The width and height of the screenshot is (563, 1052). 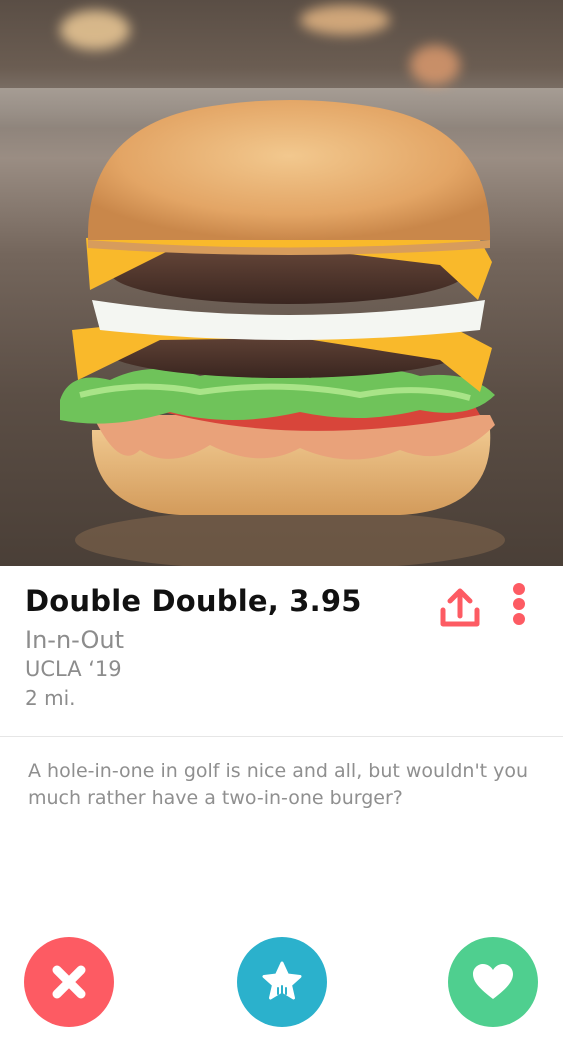 I want to click on heart-icon, so click(x=493, y=981).